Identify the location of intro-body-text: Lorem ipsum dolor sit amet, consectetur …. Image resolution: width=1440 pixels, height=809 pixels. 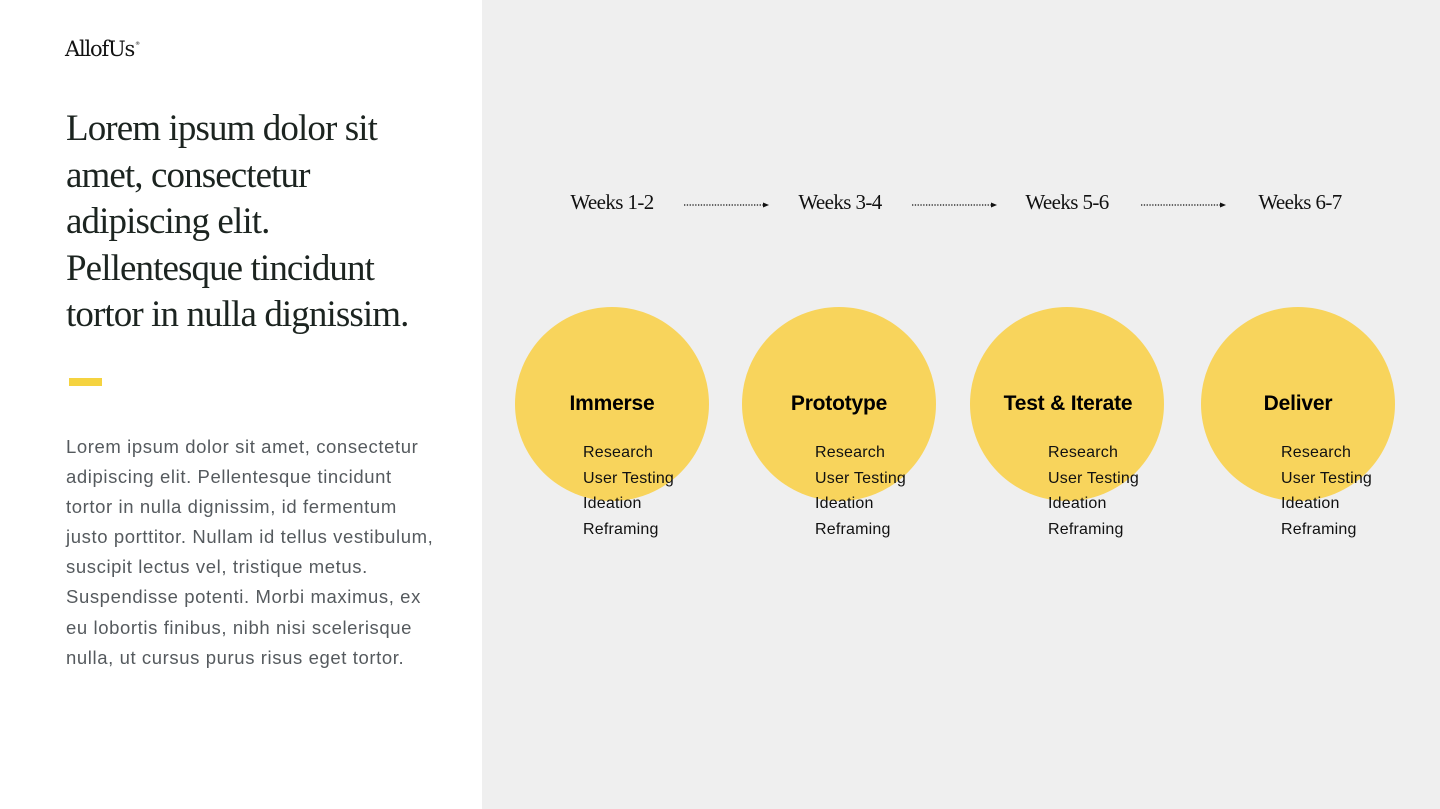
(250, 552).